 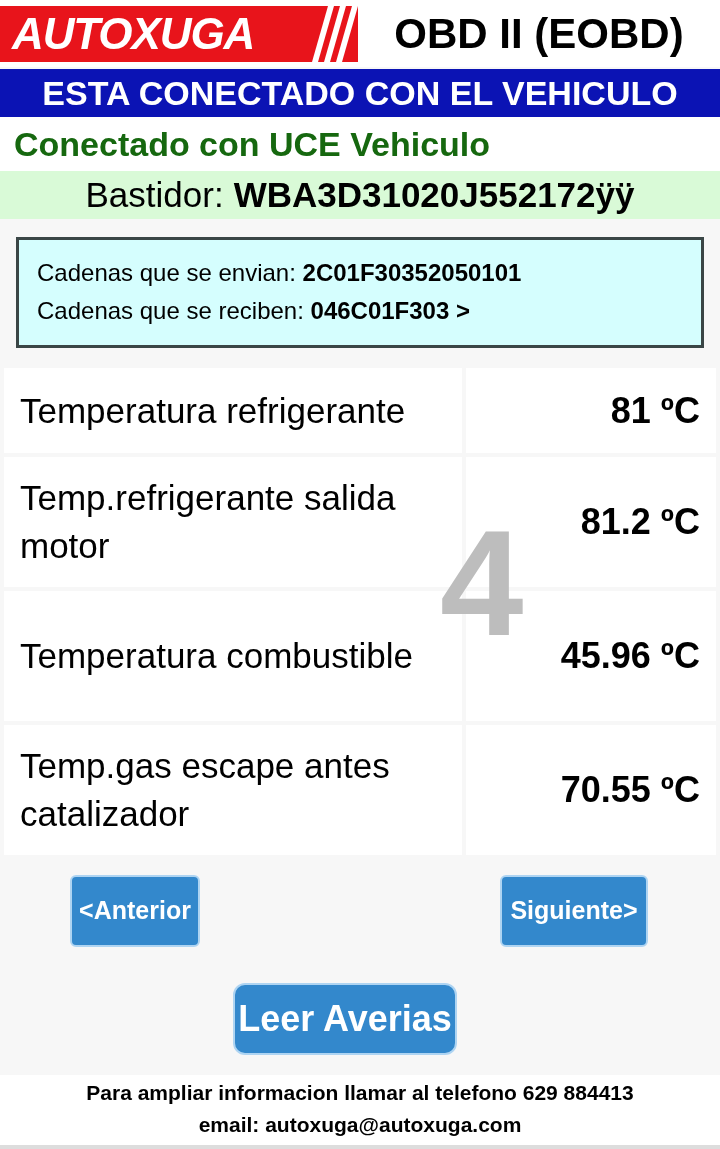 What do you see at coordinates (233, 410) in the screenshot?
I see `reading-name: Temperatura refrigerante` at bounding box center [233, 410].